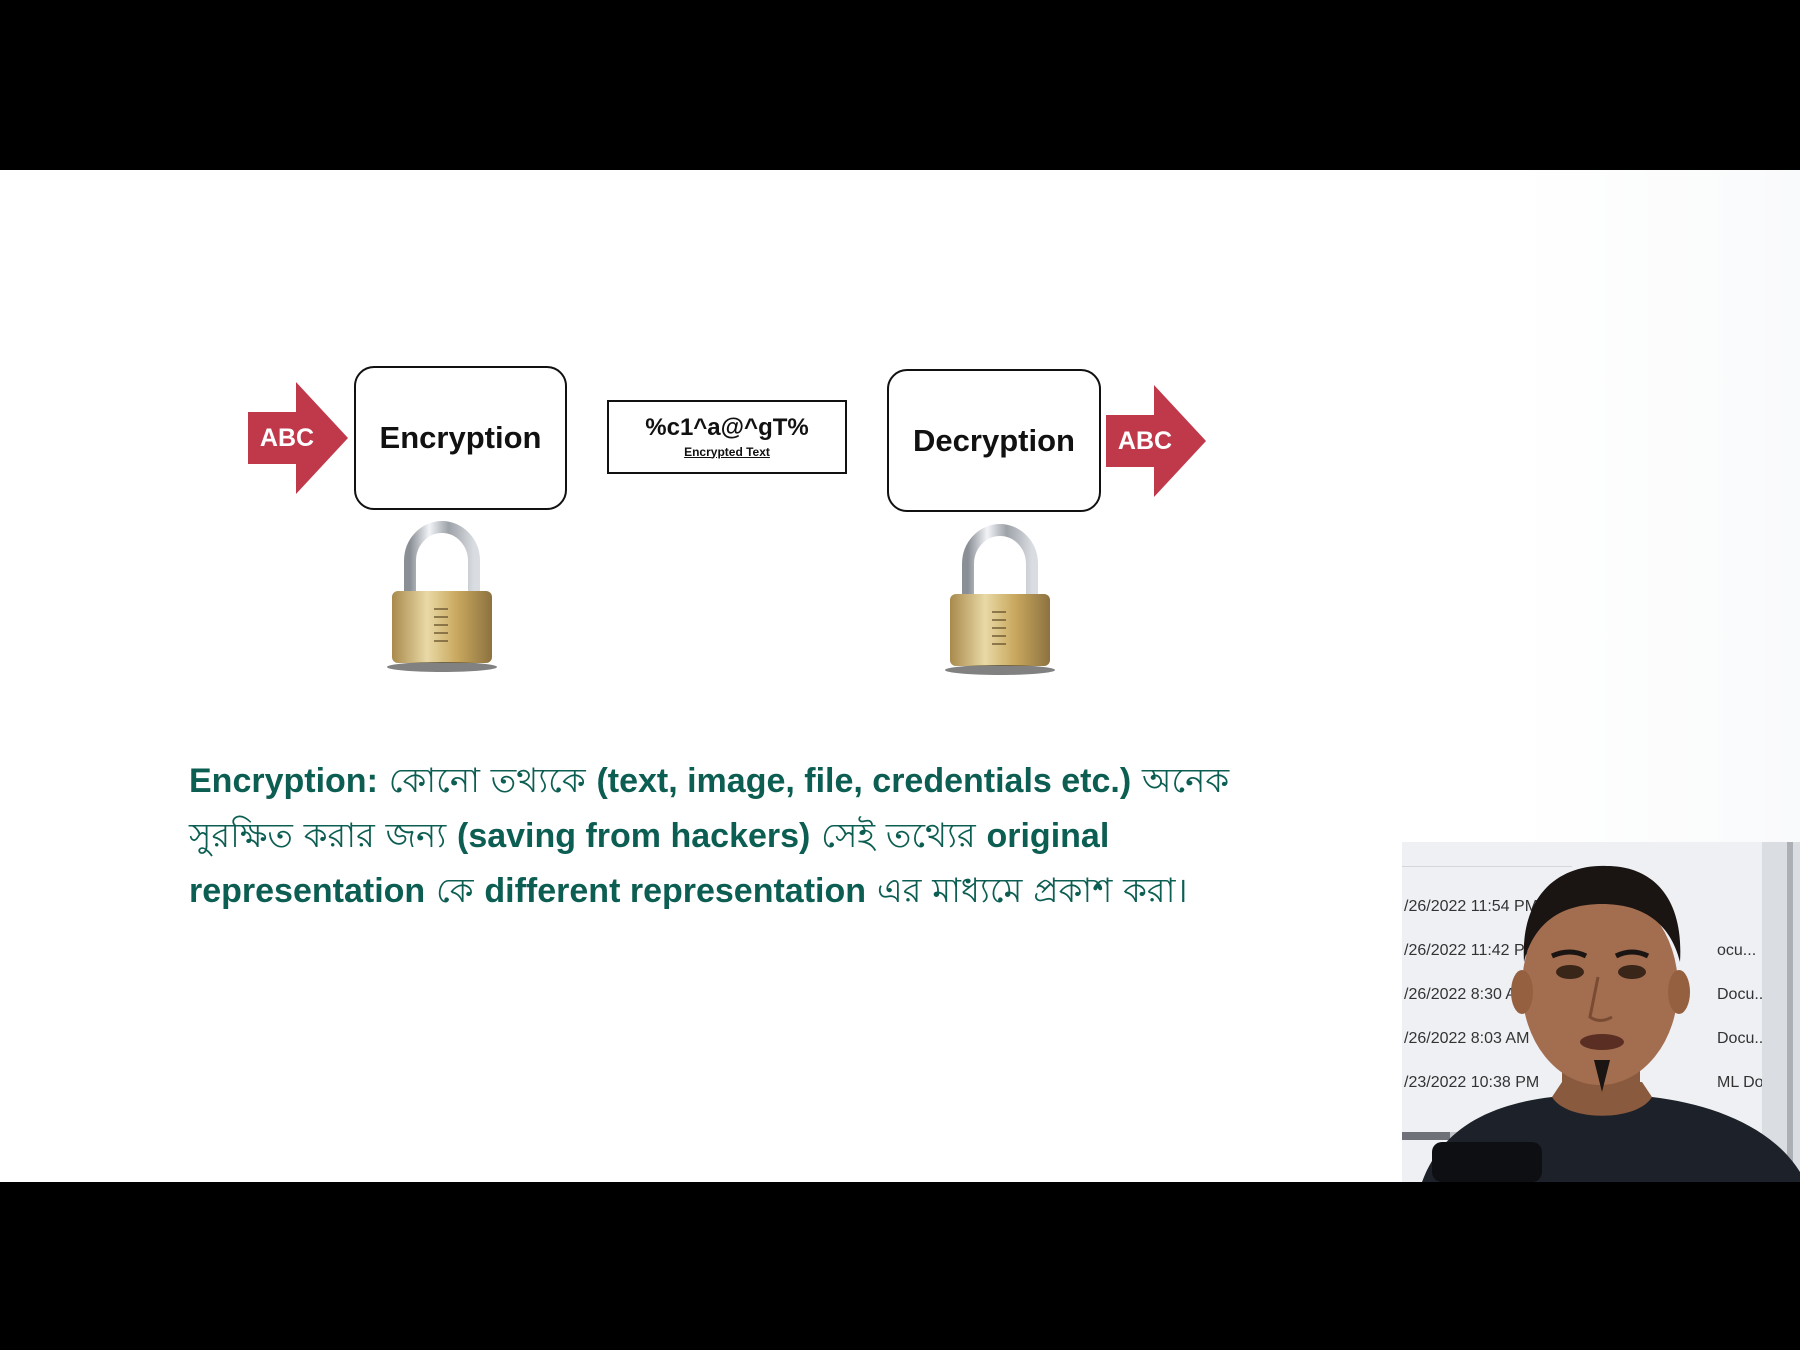 This screenshot has height=1350, width=1800. I want to click on output-label: ABC, so click(1145, 440).